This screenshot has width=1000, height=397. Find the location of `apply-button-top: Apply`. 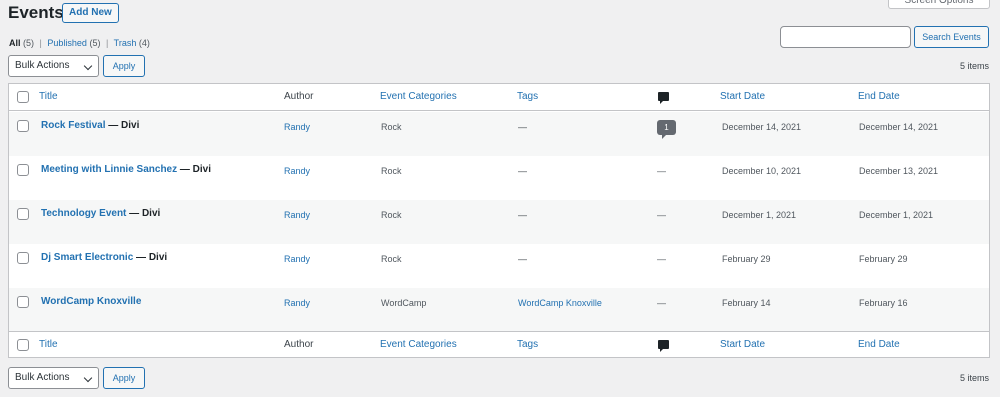

apply-button-top: Apply is located at coordinates (124, 66).